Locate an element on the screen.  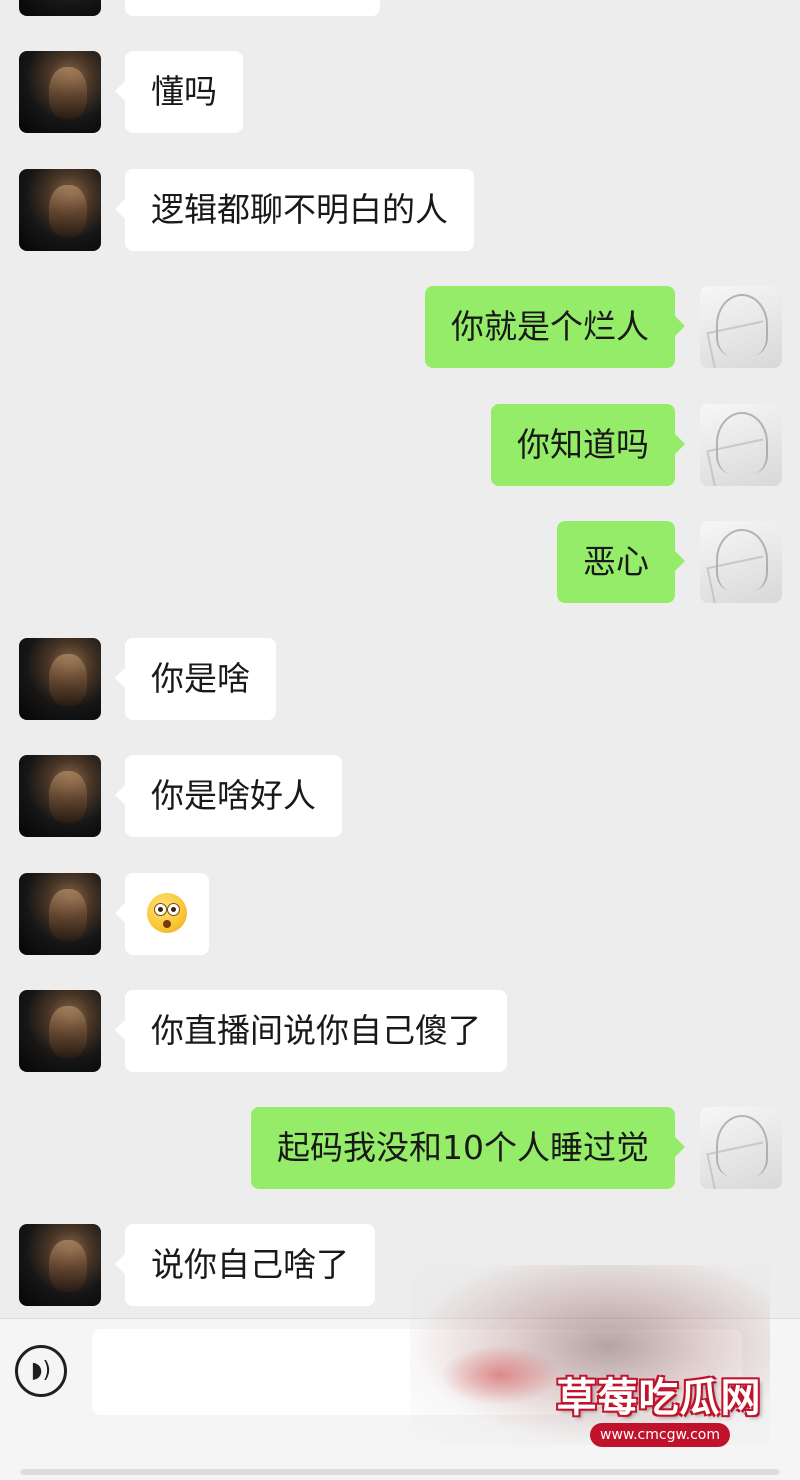
message-row: 逻辑都聊不明白的人 is located at coordinates (400, 211).